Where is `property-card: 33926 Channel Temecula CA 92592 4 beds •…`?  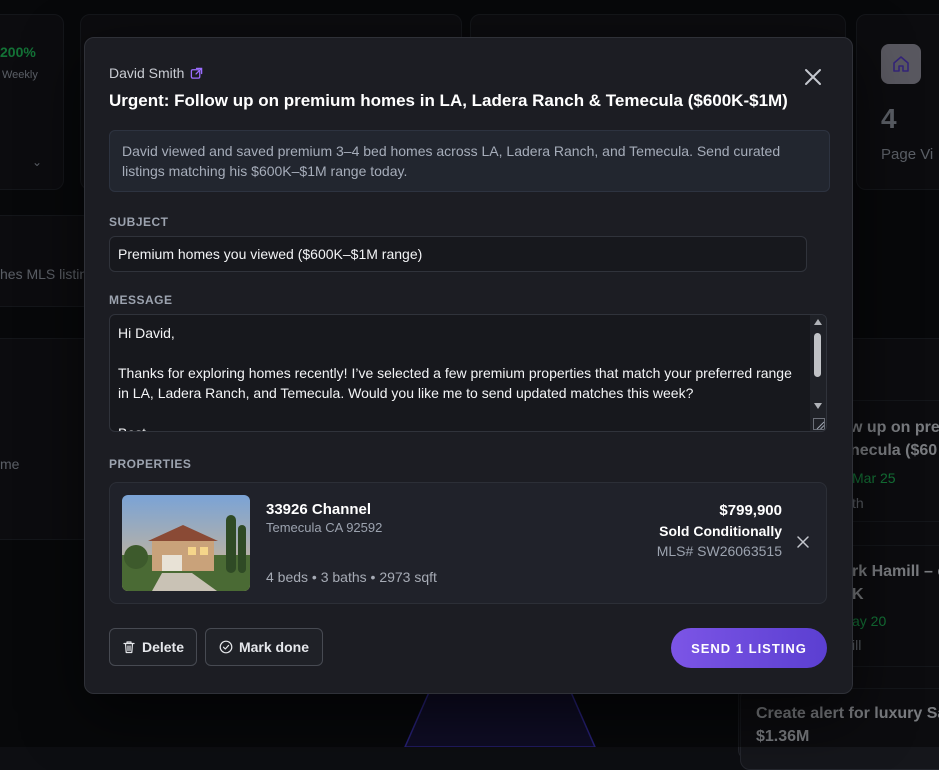 property-card: 33926 Channel Temecula CA 92592 4 beds •… is located at coordinates (468, 543).